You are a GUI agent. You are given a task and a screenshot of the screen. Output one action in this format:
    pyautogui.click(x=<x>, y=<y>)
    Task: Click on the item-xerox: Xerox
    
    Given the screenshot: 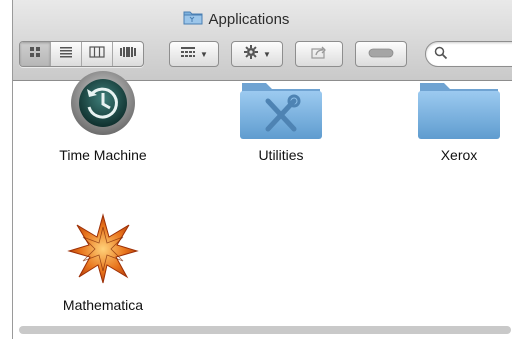 What is the action you would take?
    pyautogui.click(x=459, y=117)
    